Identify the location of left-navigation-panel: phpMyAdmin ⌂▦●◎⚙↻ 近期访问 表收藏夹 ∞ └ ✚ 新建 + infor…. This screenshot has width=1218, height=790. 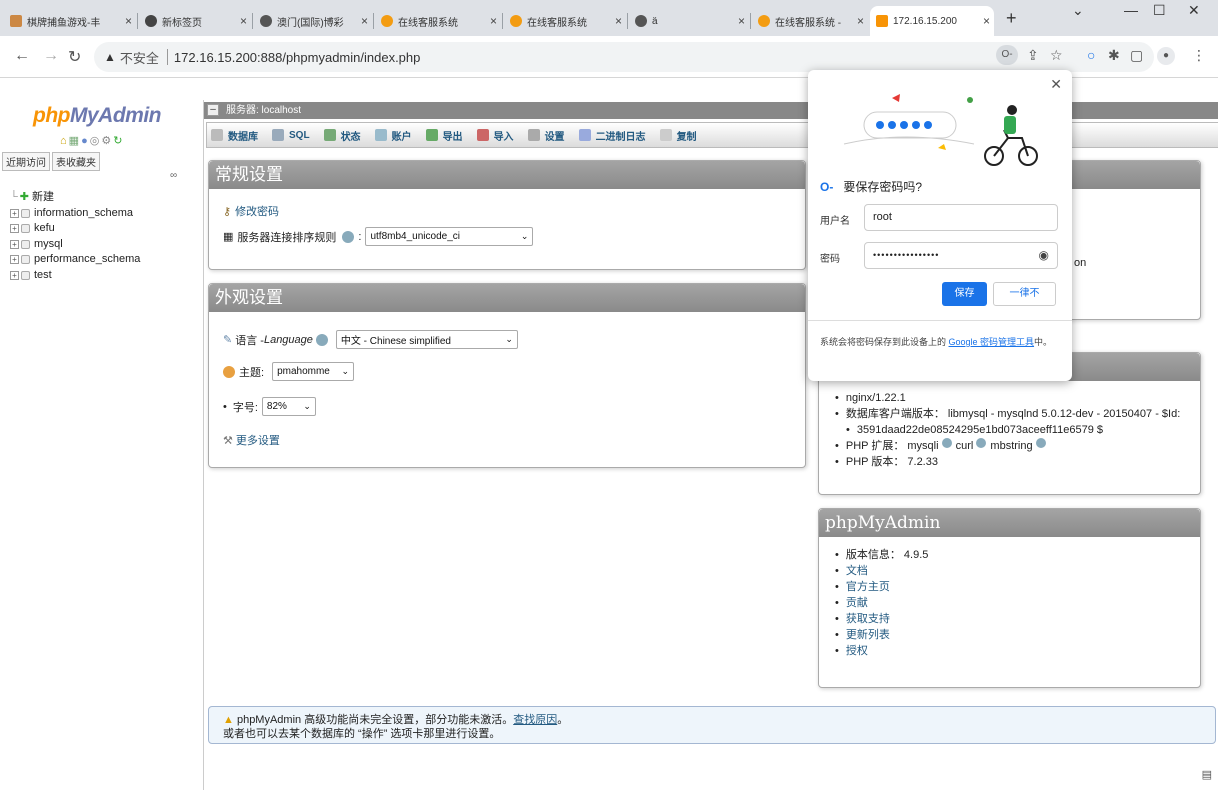
(100, 444).